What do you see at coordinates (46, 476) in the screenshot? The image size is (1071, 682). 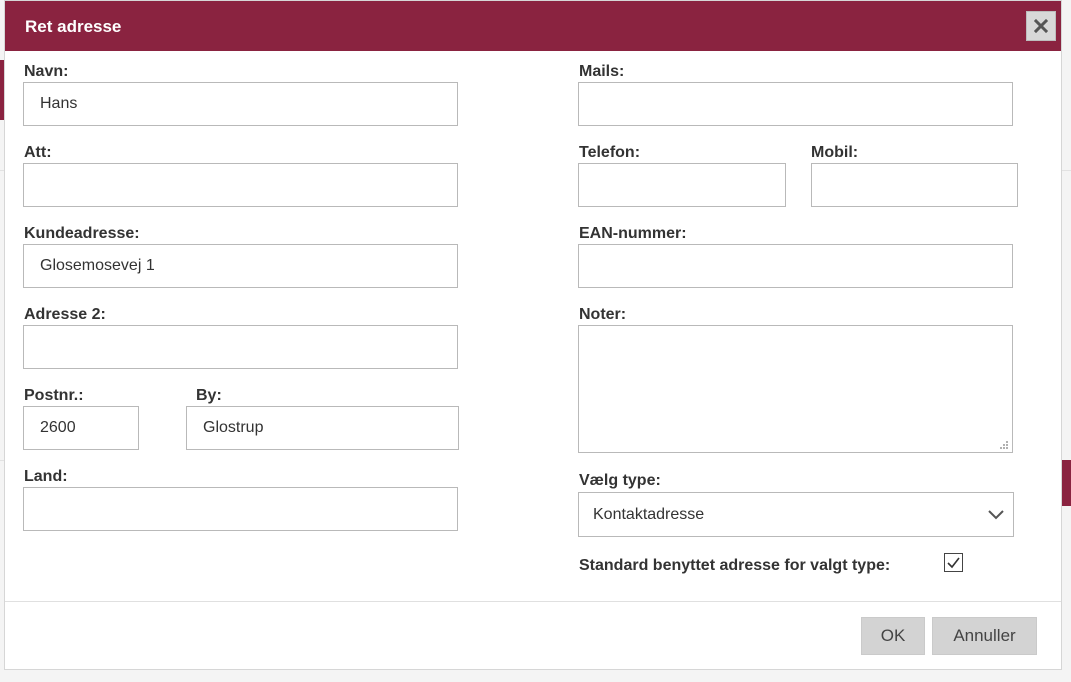 I see `land-label: Land:` at bounding box center [46, 476].